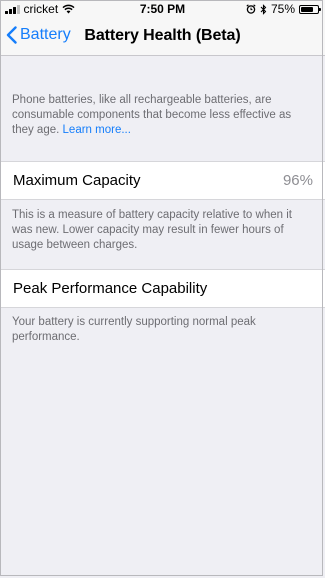 This screenshot has height=578, width=325. I want to click on status-right: 75%, so click(283, 9).